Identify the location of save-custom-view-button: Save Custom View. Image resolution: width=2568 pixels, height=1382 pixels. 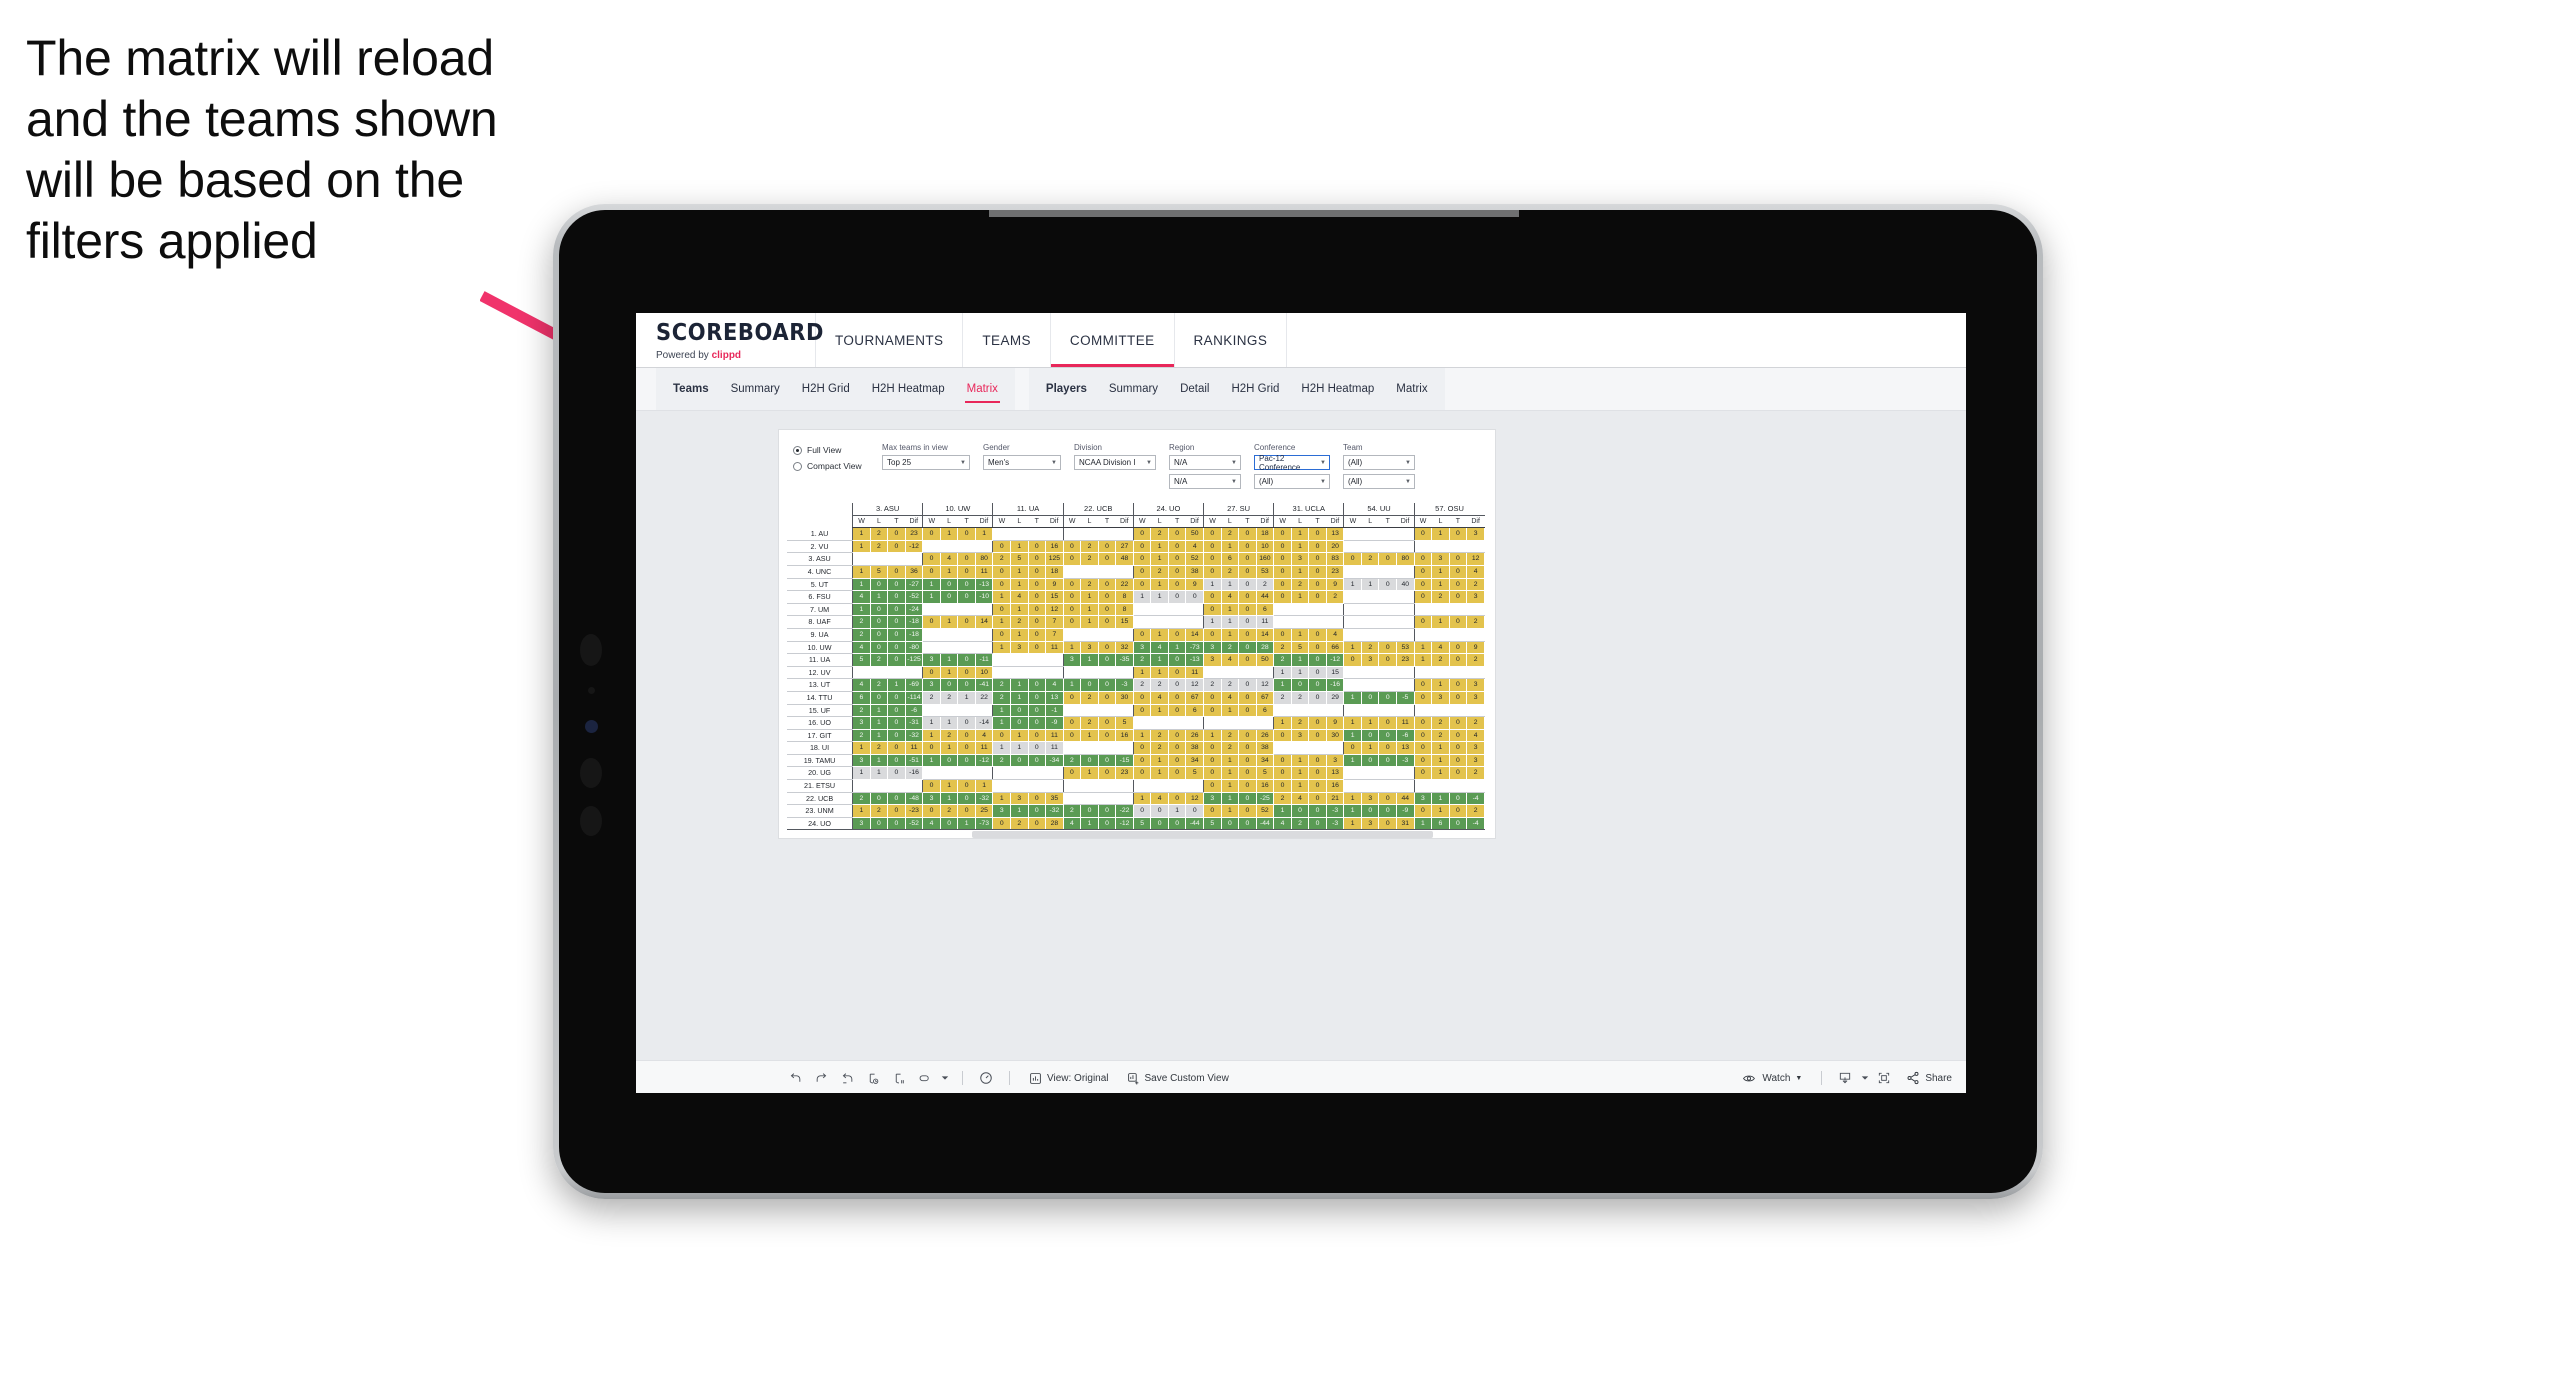
(1178, 1078).